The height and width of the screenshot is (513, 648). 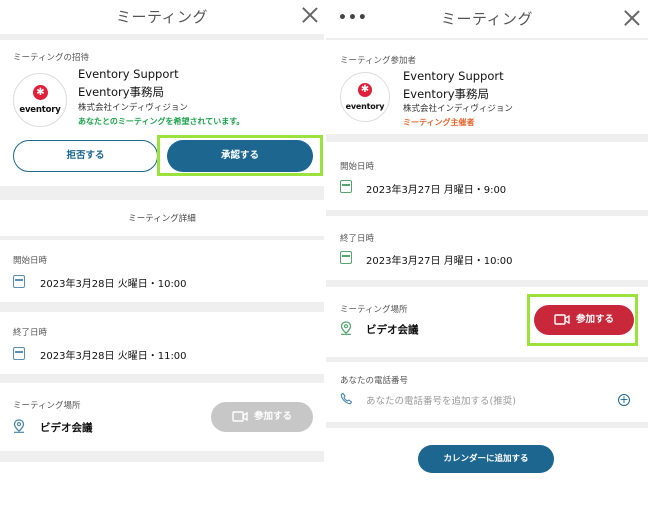 What do you see at coordinates (374, 381) in the screenshot?
I see `phone-label: あなたの電話番号` at bounding box center [374, 381].